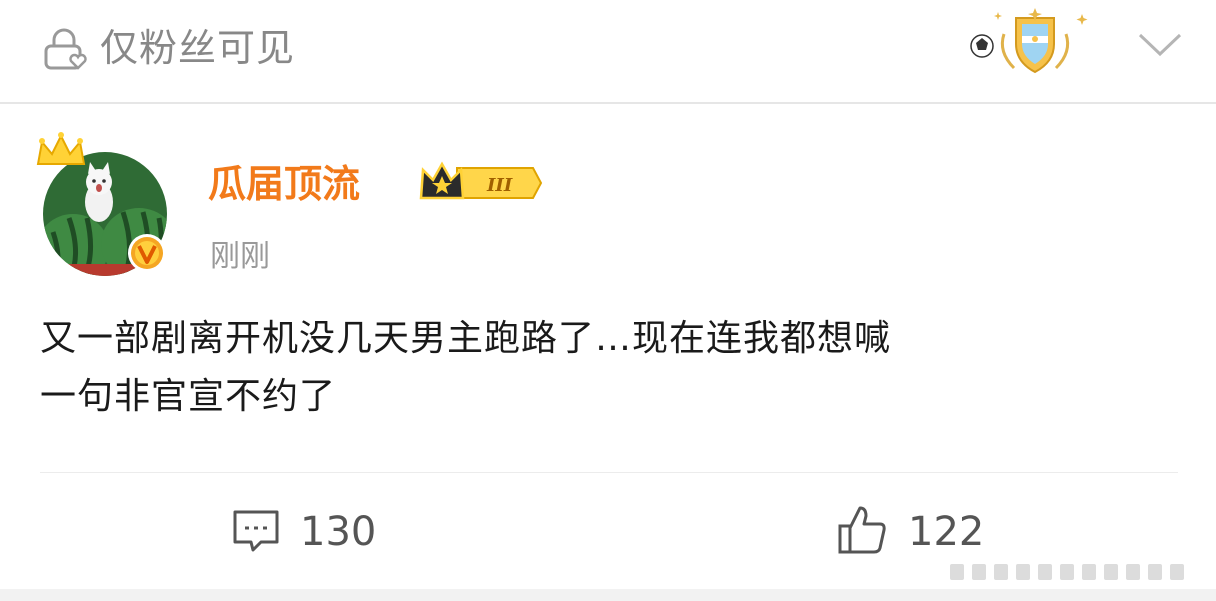 The height and width of the screenshot is (601, 1216). What do you see at coordinates (1029, 41) in the screenshot?
I see `argentina-football-badge-icon` at bounding box center [1029, 41].